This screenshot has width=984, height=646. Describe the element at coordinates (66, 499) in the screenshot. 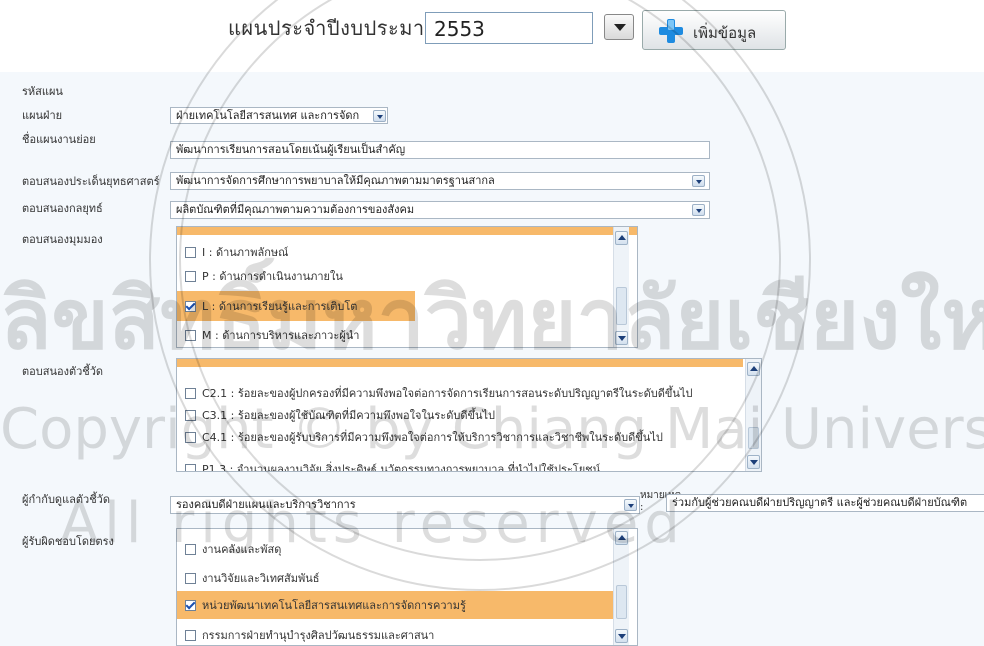

I see `supervisor-label: ผู้กำกับดูแลตัวชี้วัด` at that location.